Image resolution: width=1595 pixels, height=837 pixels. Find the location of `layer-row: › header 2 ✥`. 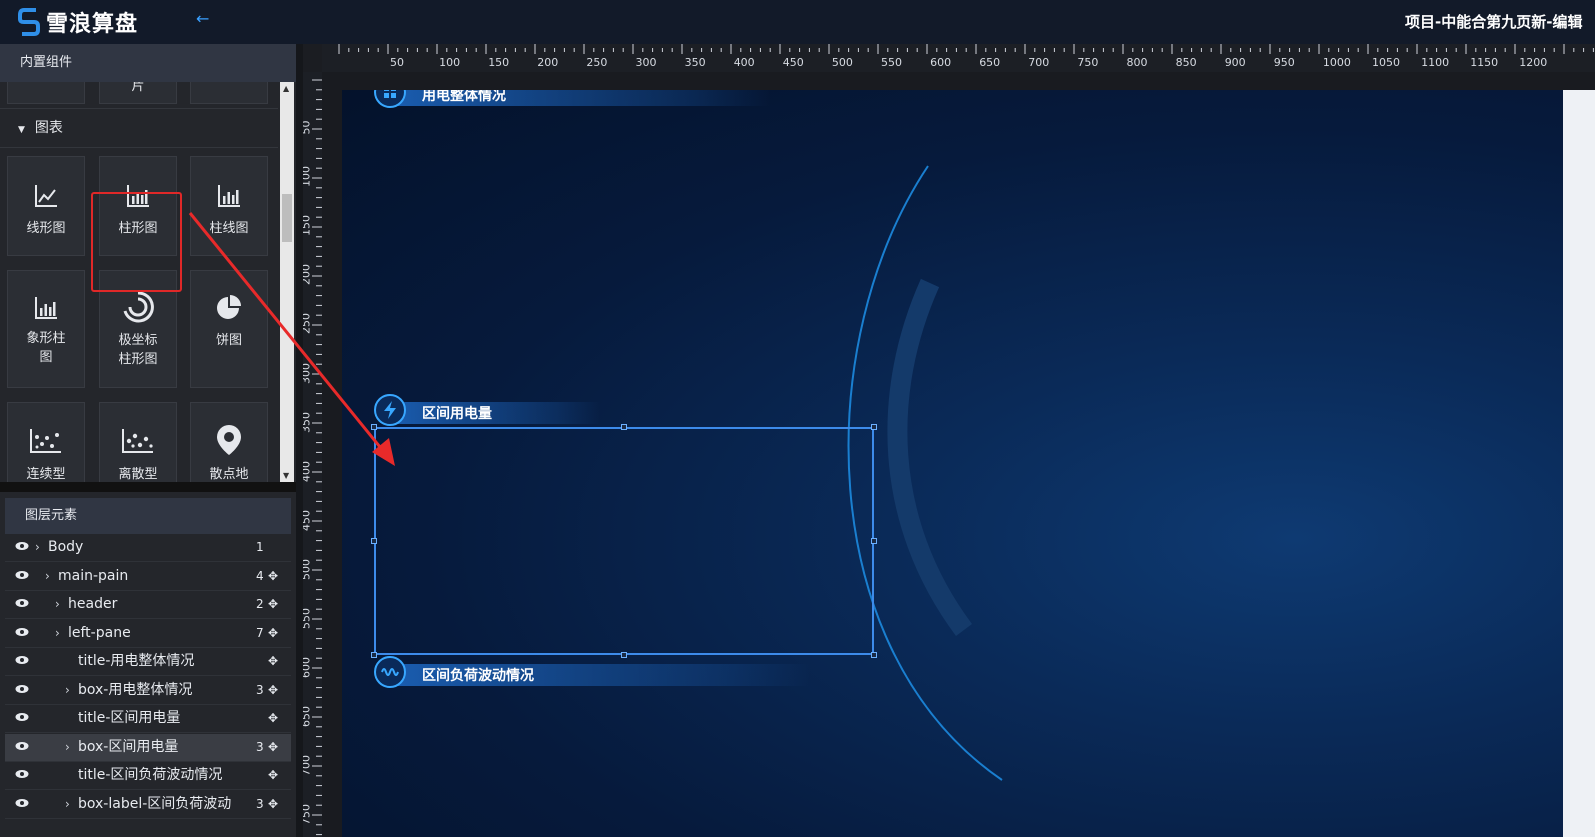

layer-row: › header 2 ✥ is located at coordinates (148, 605).